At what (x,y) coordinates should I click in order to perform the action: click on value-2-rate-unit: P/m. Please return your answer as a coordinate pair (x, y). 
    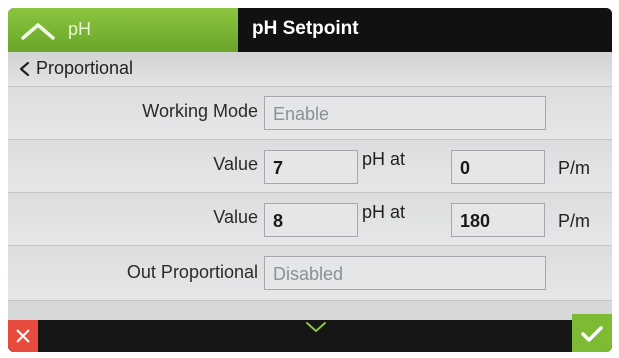
    Looking at the image, I should click on (574, 221).